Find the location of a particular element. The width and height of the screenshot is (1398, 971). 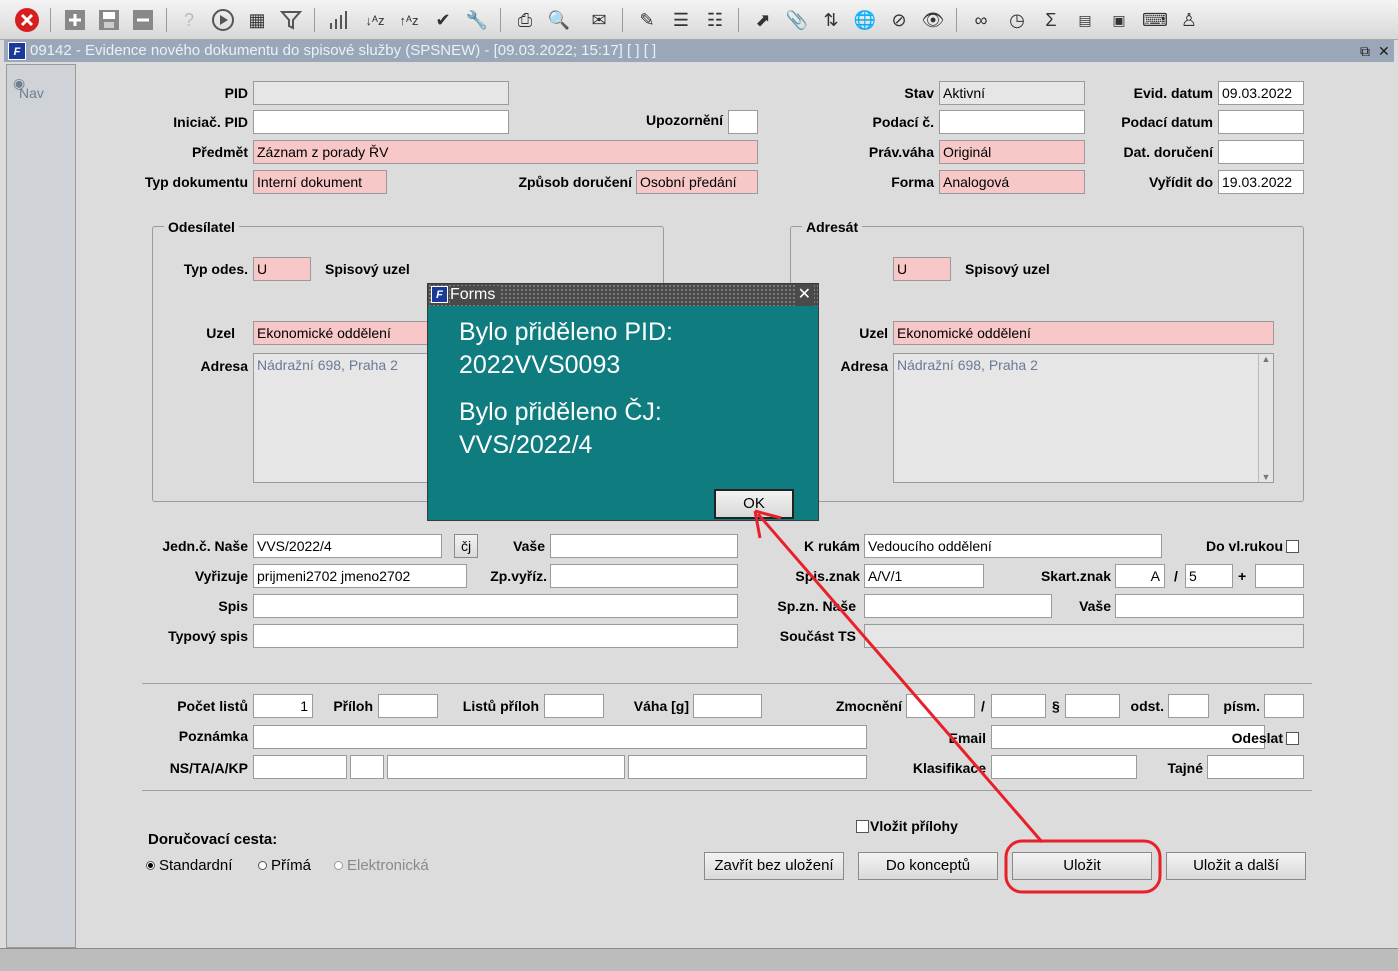

do-konceptu-button: Do konceptů is located at coordinates (928, 866).